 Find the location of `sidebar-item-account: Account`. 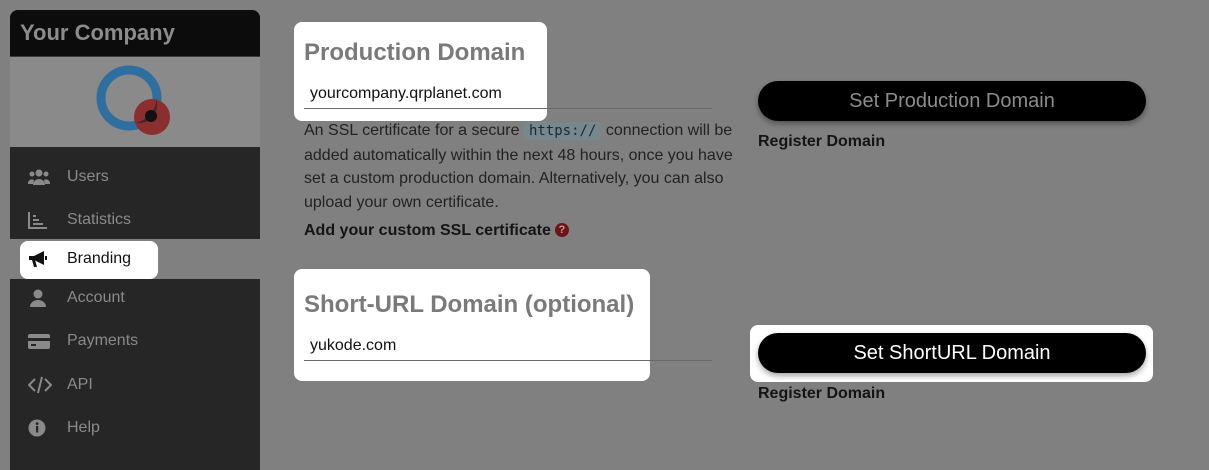

sidebar-item-account: Account is located at coordinates (135, 298).